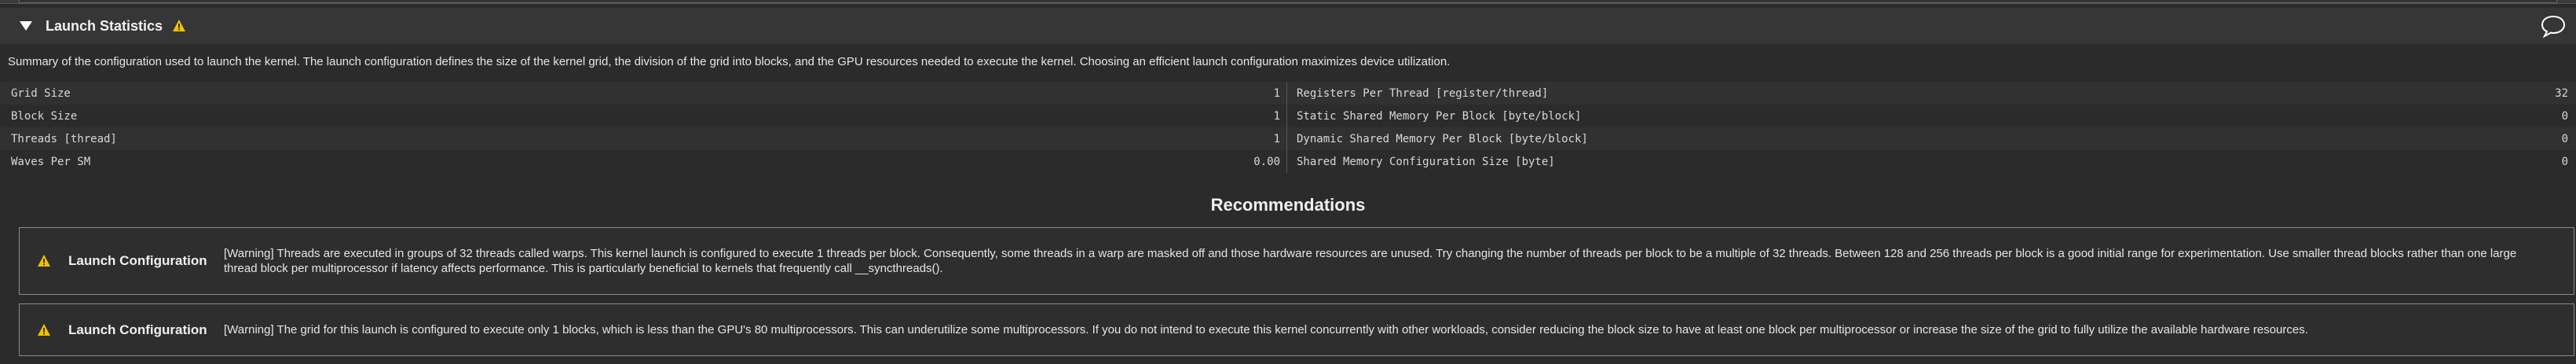 Image resolution: width=2576 pixels, height=364 pixels. What do you see at coordinates (26, 26) in the screenshot?
I see `collapse-triangle-icon` at bounding box center [26, 26].